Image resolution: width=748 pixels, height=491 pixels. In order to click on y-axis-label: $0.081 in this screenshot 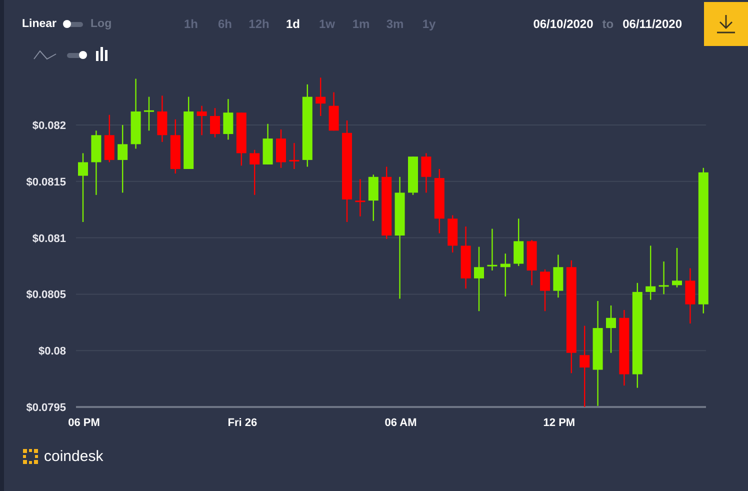, I will do `click(49, 238)`.